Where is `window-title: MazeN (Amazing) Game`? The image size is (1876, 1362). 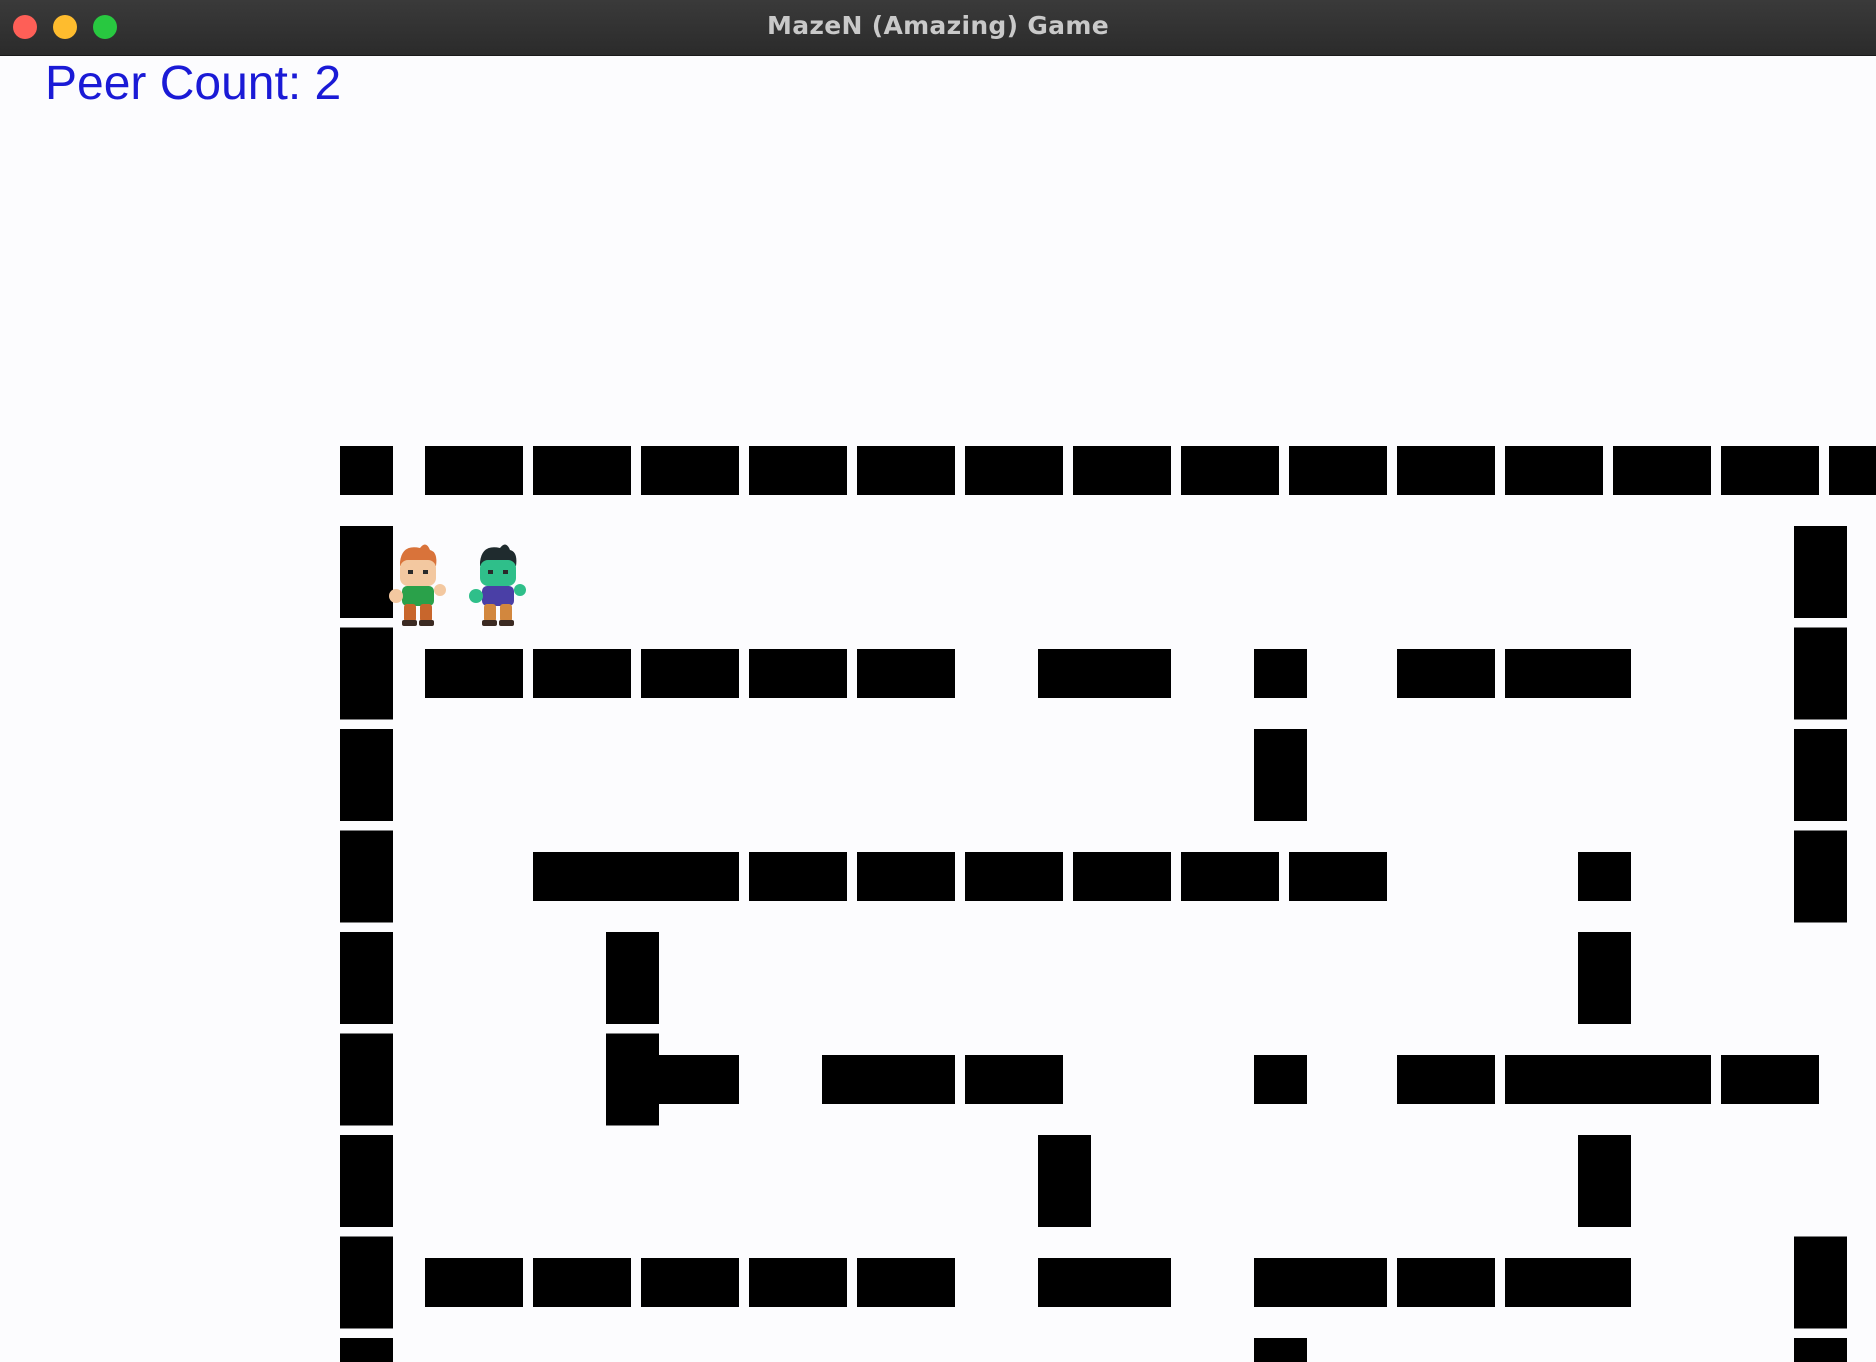
window-title: MazeN (Amazing) Game is located at coordinates (938, 25).